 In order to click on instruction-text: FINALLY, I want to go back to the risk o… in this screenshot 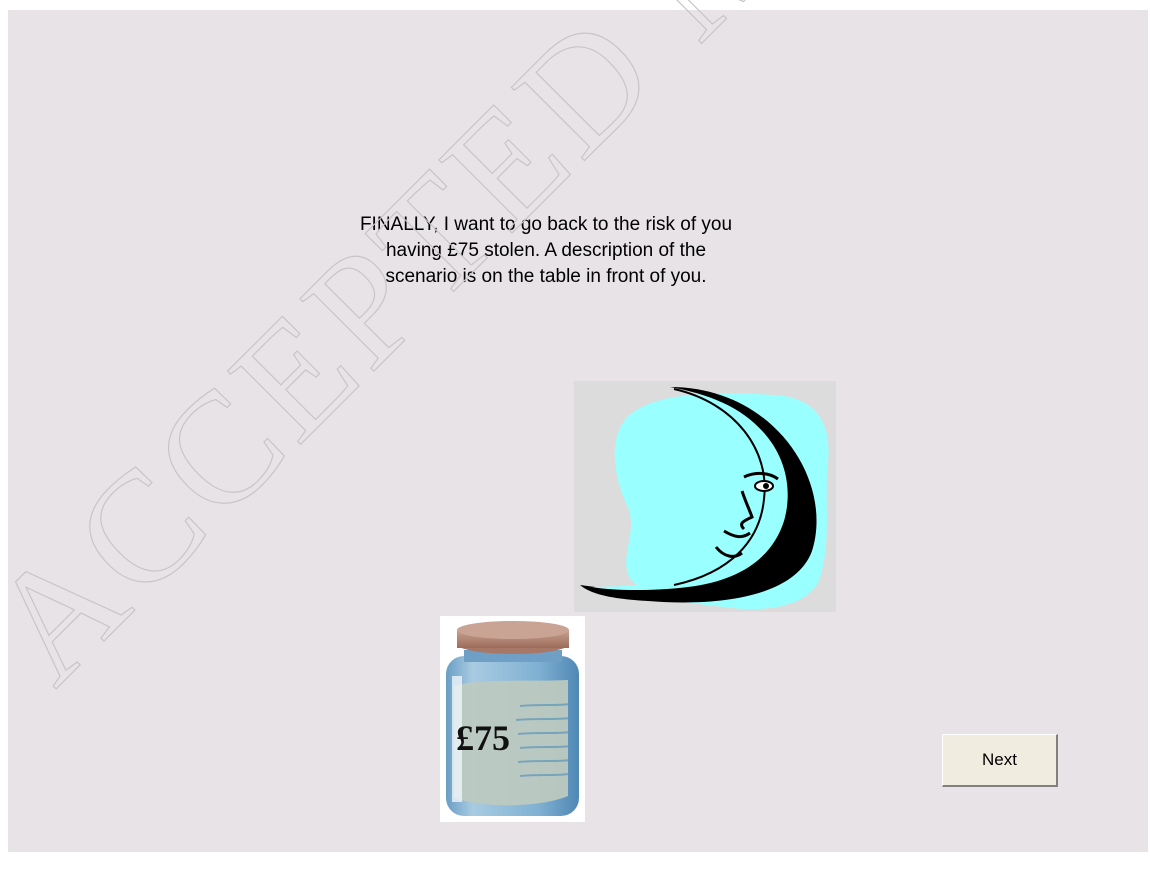, I will do `click(546, 250)`.